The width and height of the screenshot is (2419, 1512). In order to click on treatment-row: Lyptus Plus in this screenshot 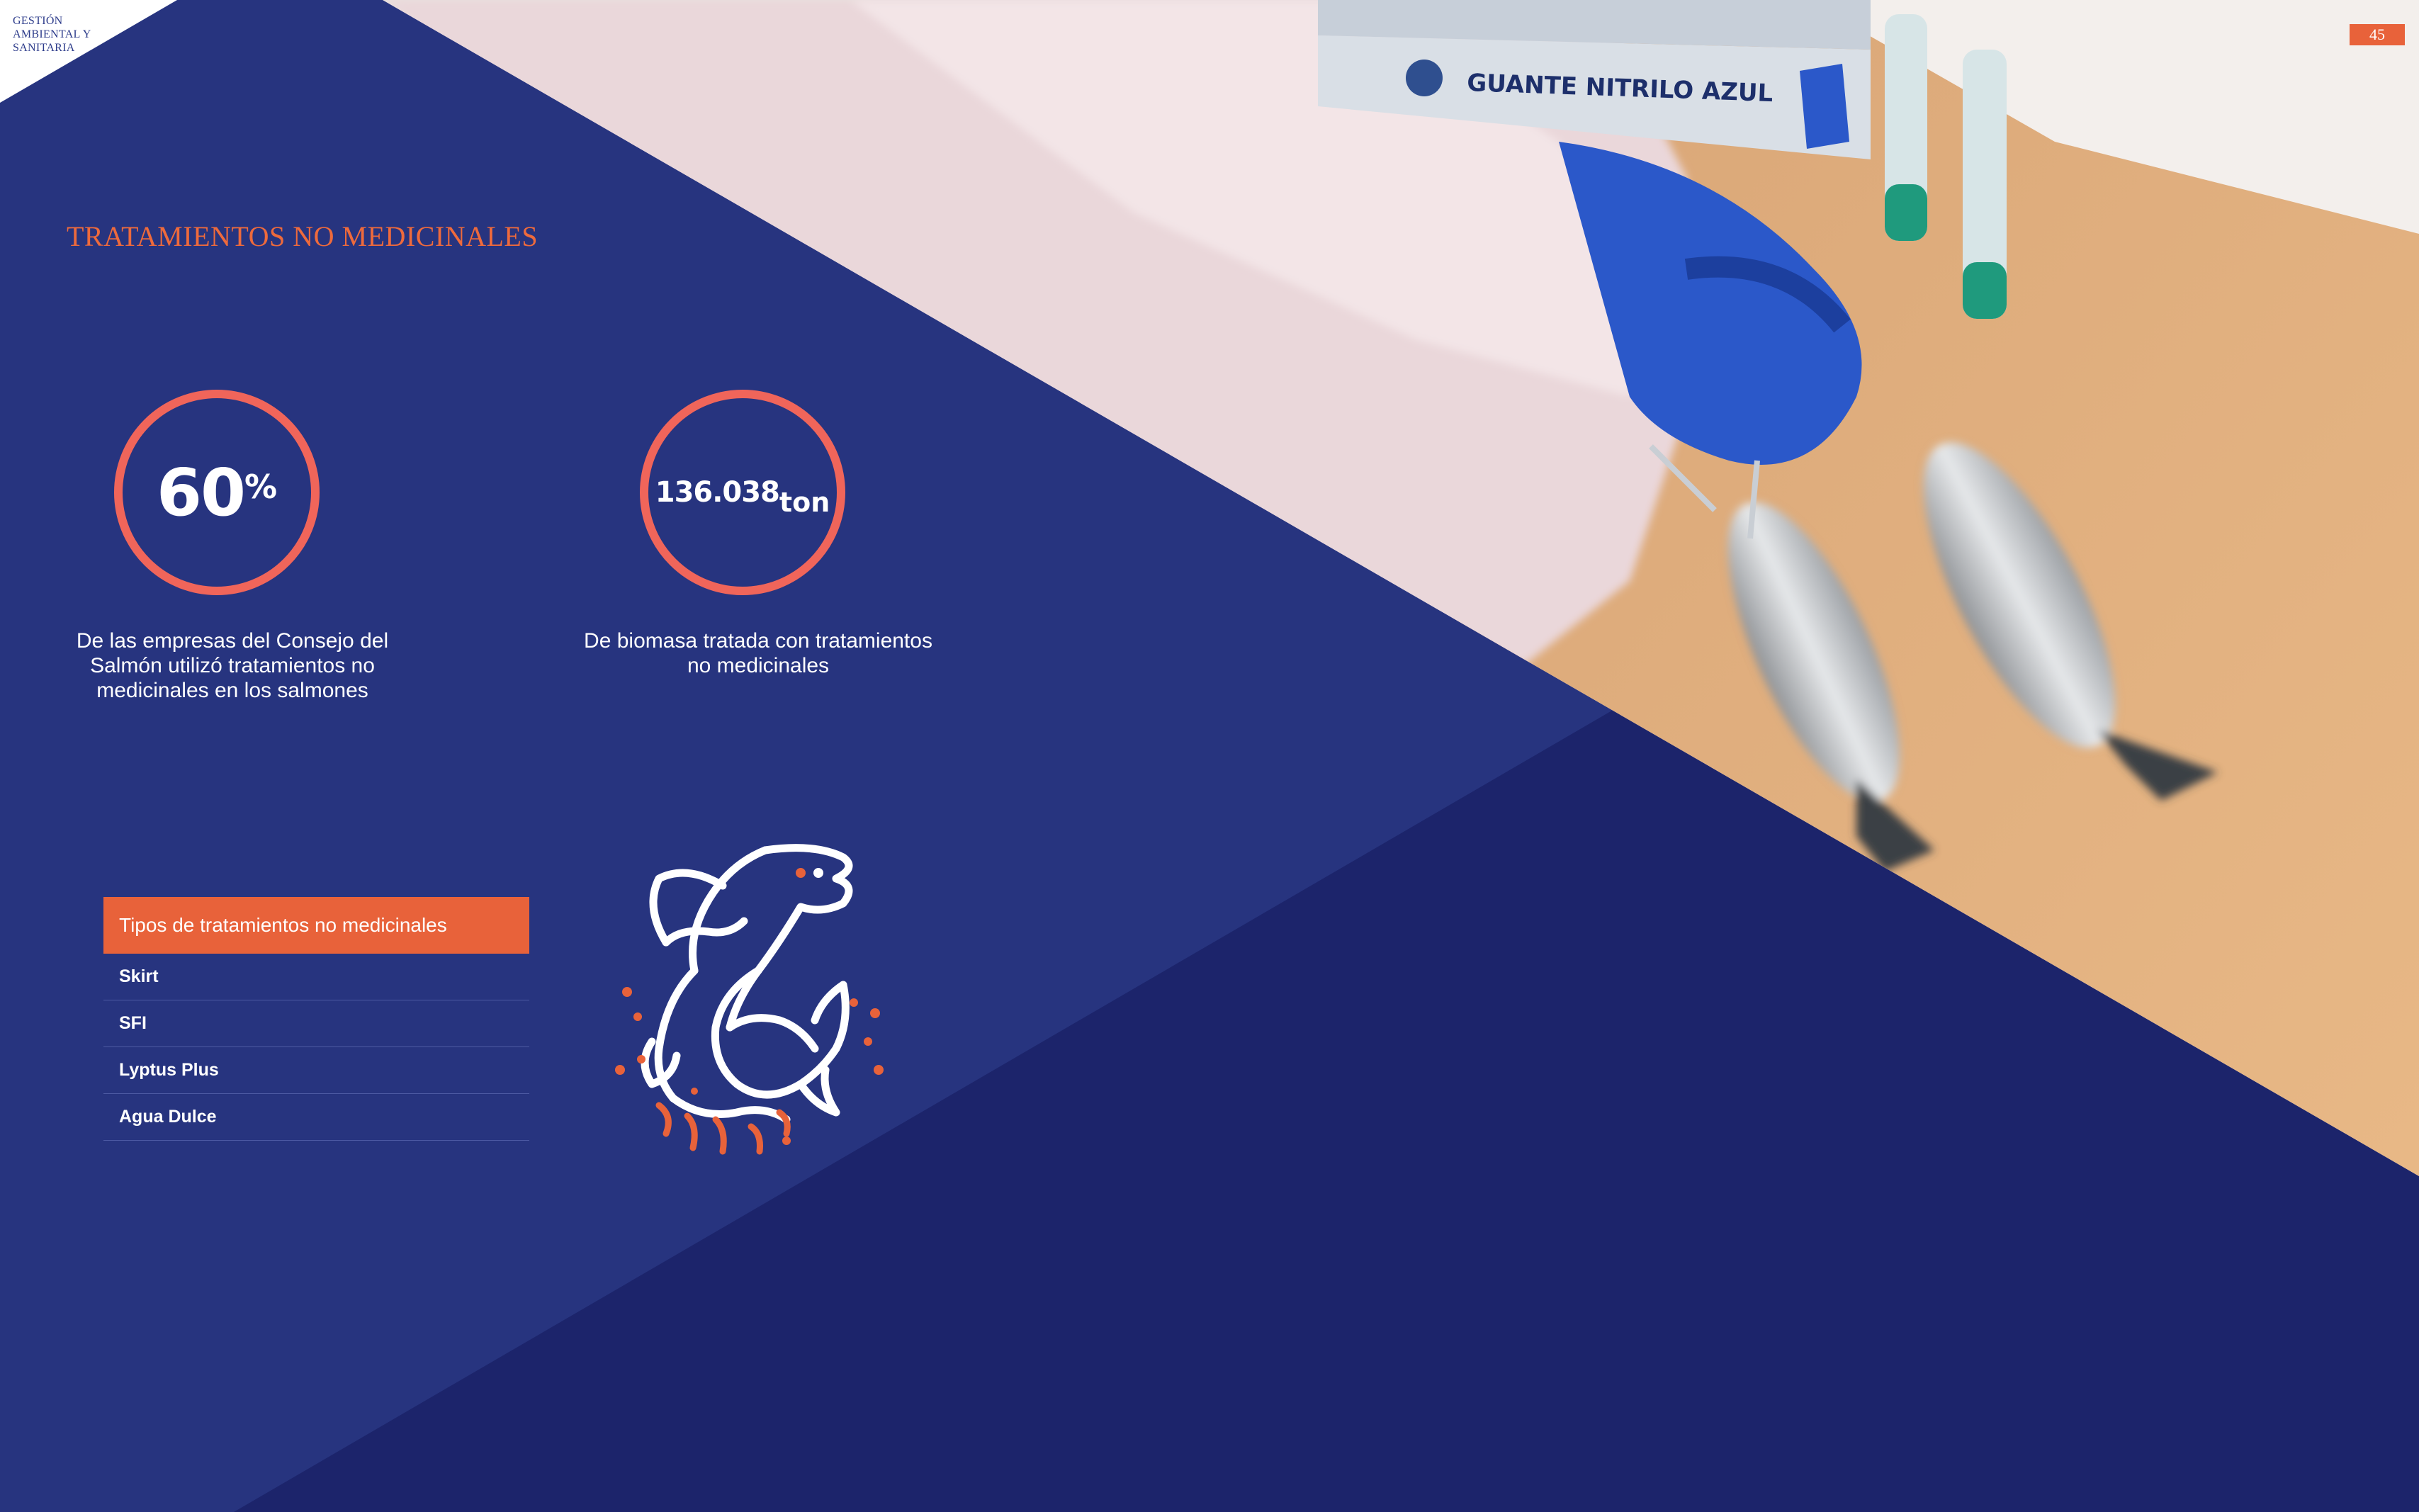, I will do `click(316, 1070)`.